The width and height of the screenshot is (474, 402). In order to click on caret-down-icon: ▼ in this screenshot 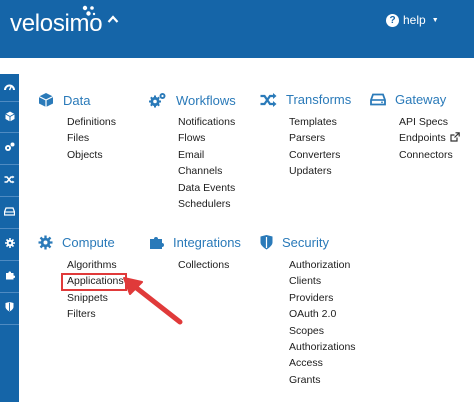, I will do `click(435, 20)`.